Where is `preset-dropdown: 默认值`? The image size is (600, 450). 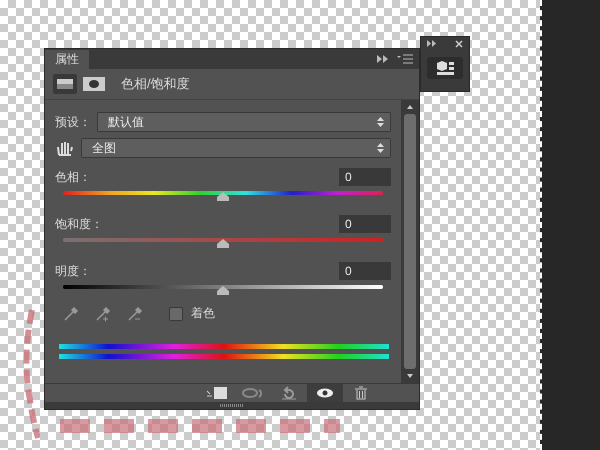 preset-dropdown: 默认值 is located at coordinates (244, 122).